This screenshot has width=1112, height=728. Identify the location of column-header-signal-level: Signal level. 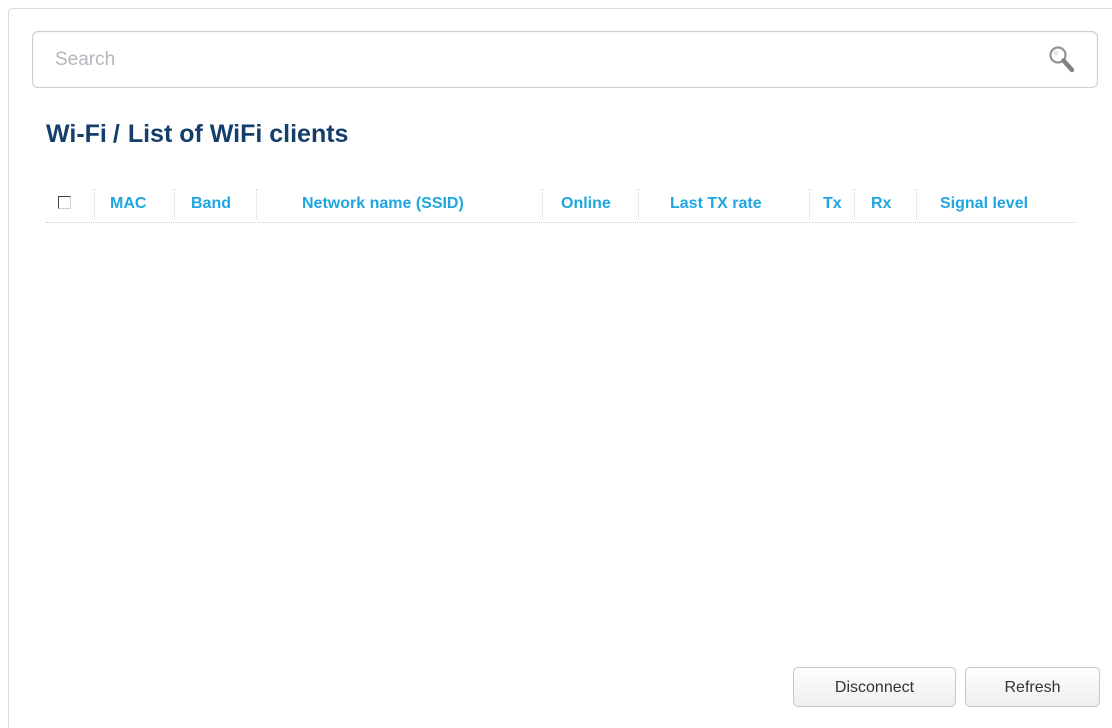
(984, 203).